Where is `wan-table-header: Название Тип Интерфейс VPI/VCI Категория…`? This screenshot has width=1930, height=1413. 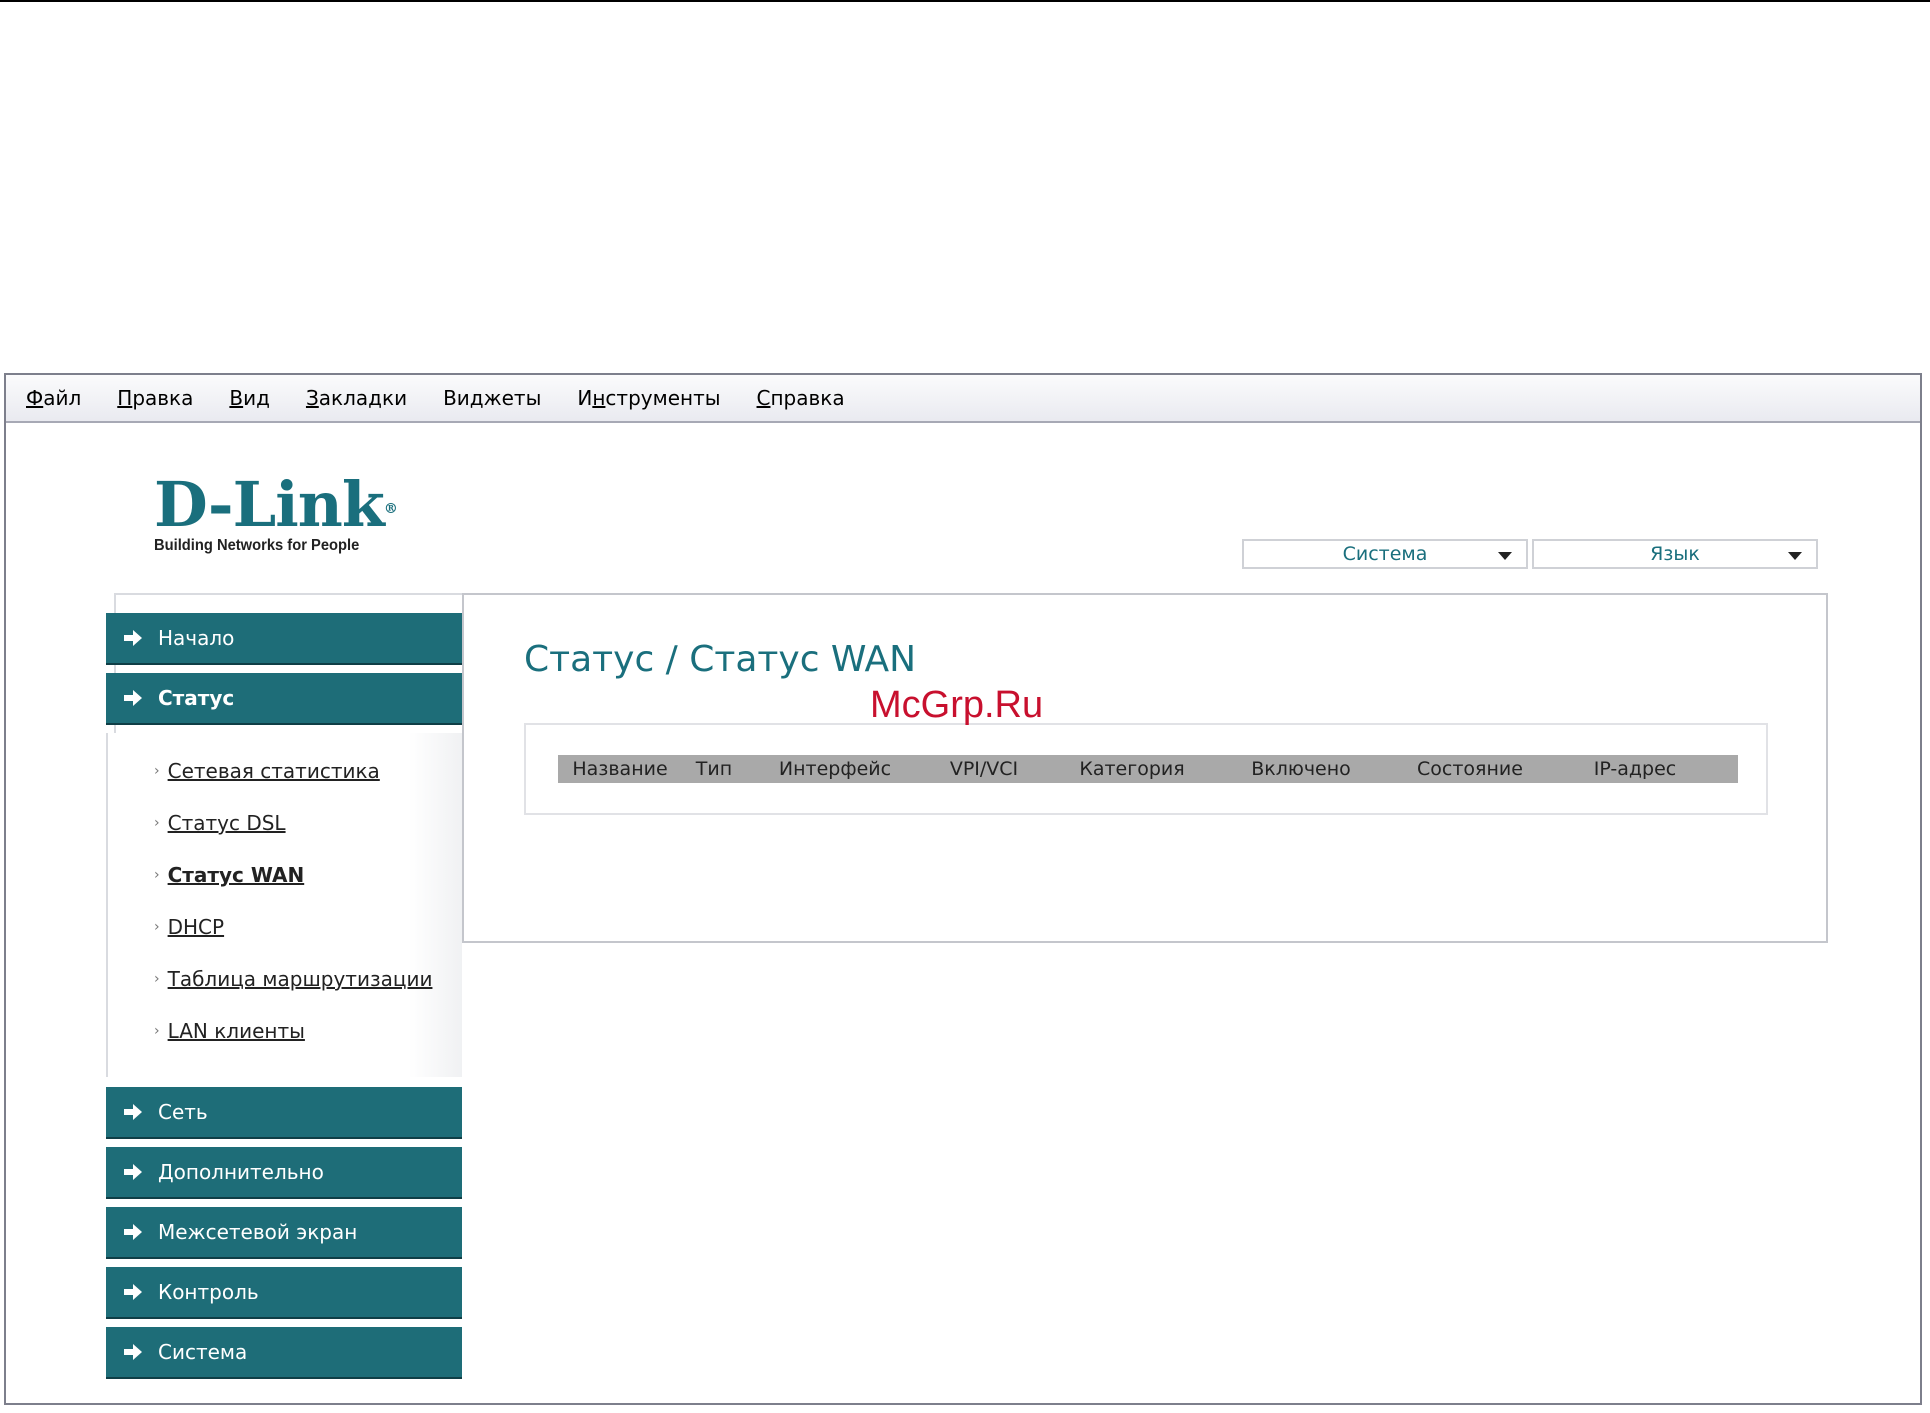
wan-table-header: Название Тип Интерфейс VPI/VCI Категория… is located at coordinates (1148, 769).